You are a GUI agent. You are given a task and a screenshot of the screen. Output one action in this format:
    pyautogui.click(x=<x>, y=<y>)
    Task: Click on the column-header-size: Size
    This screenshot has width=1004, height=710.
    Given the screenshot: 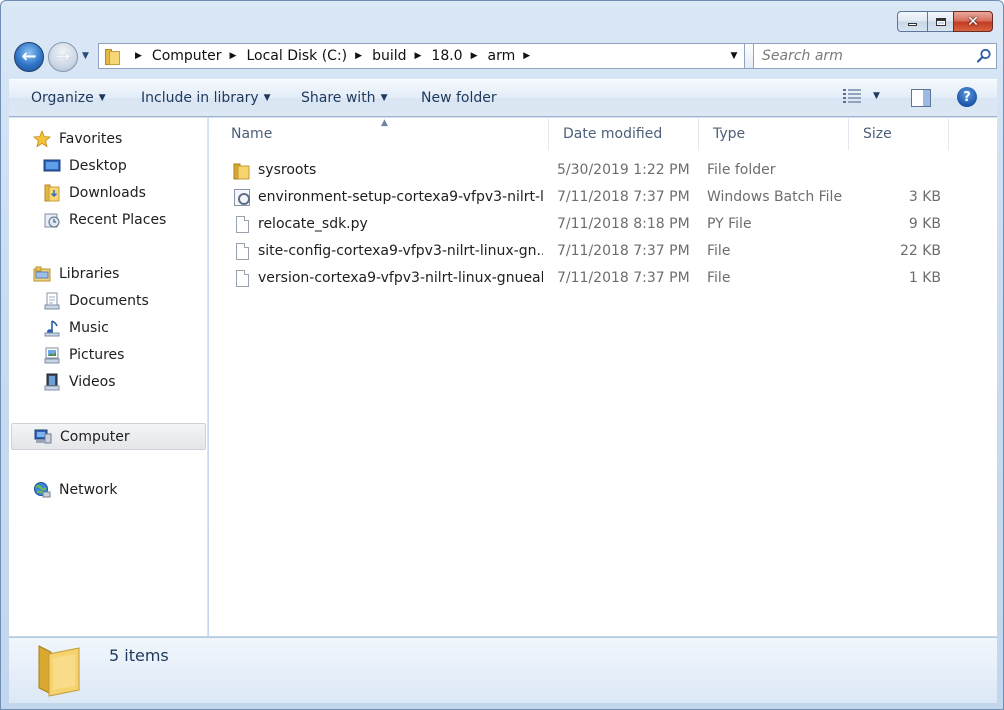 What is the action you would take?
    pyautogui.click(x=899, y=134)
    